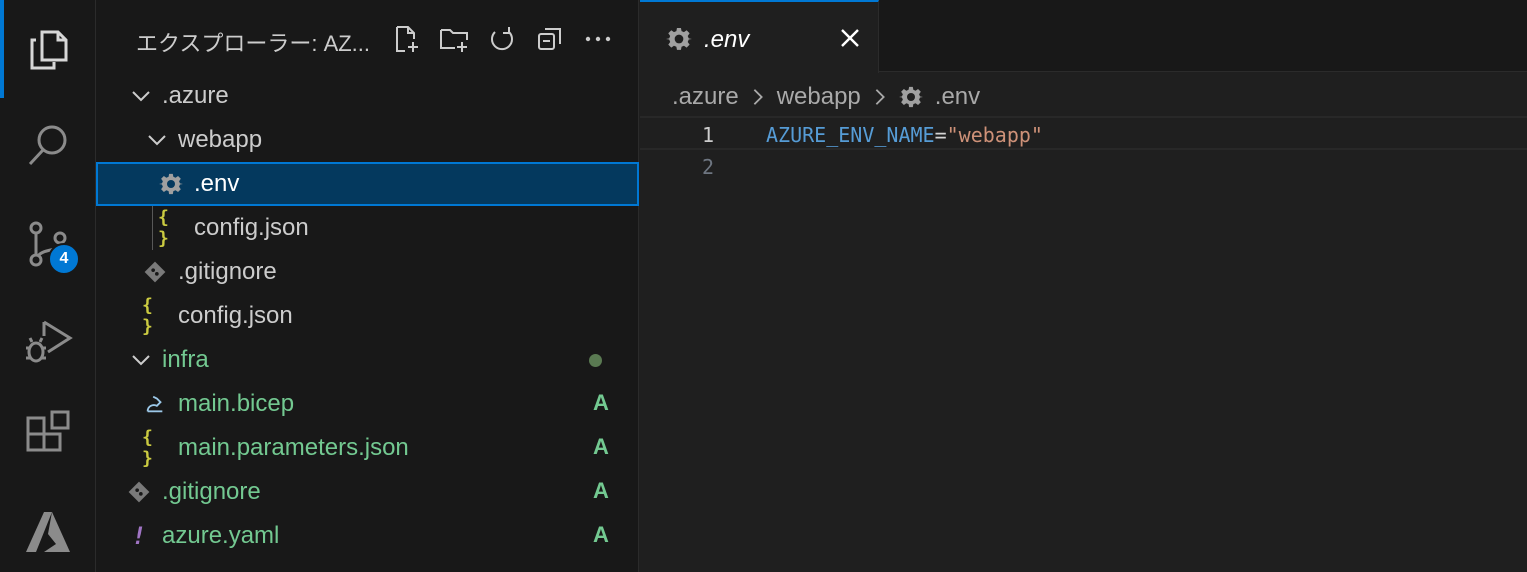  Describe the element at coordinates (1083, 36) in the screenshot. I see `tab-bar: .env` at that location.